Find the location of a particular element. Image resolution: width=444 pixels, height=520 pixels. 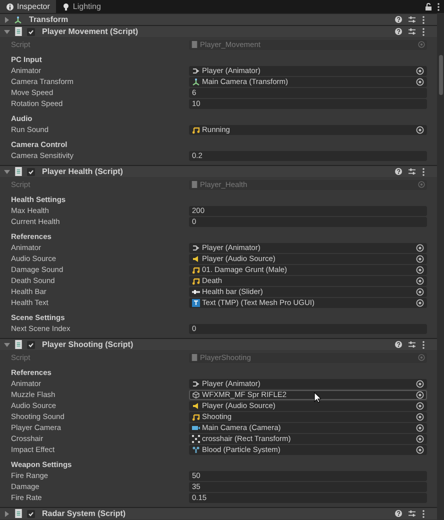

lock-icon is located at coordinates (428, 6).